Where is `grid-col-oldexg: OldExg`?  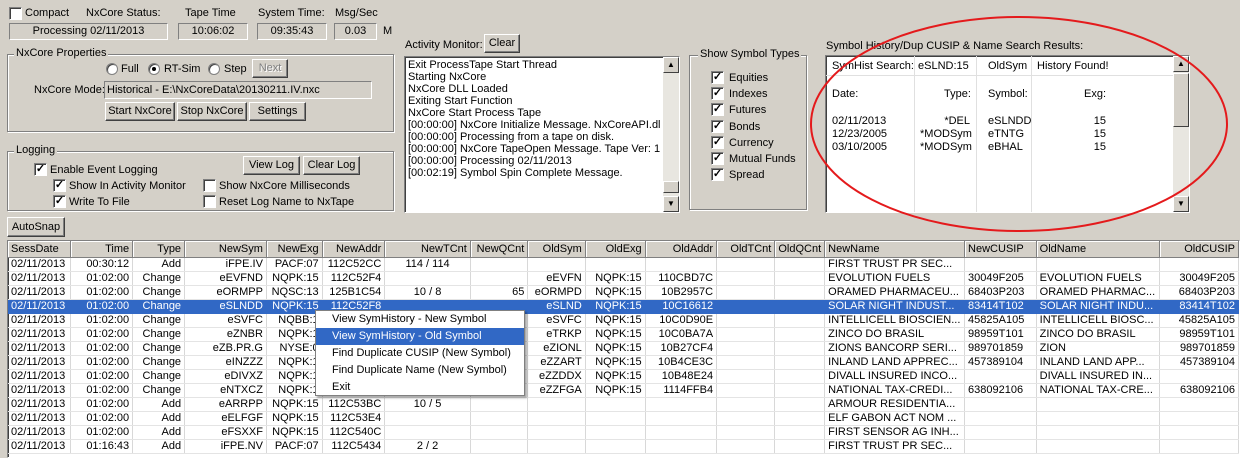
grid-col-oldexg: OldExg is located at coordinates (615, 249).